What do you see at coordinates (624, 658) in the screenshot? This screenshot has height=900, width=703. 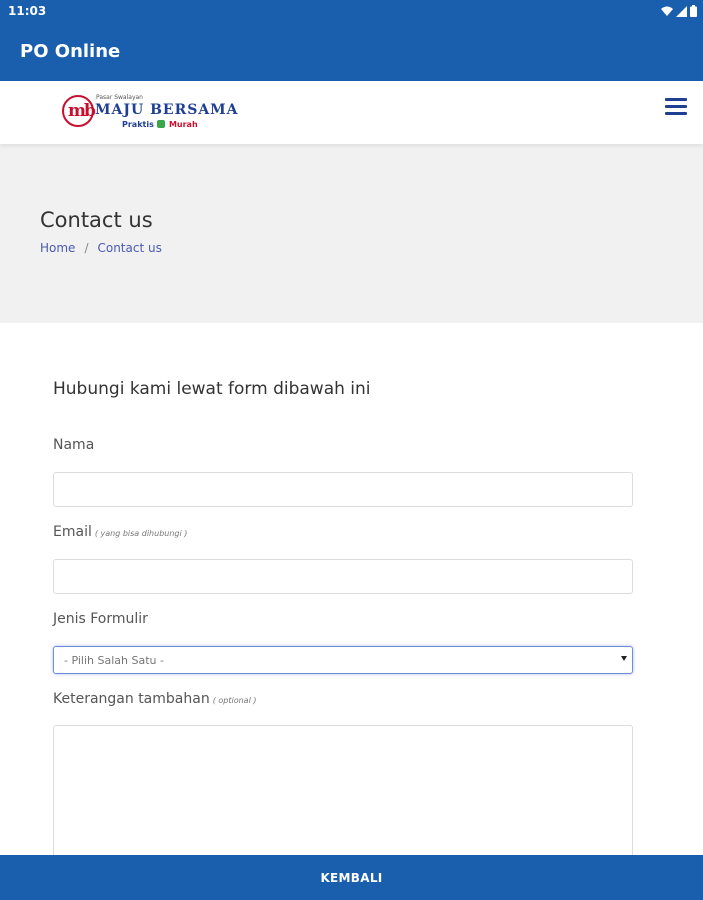 I see `dropdown-arrow-icon` at bounding box center [624, 658].